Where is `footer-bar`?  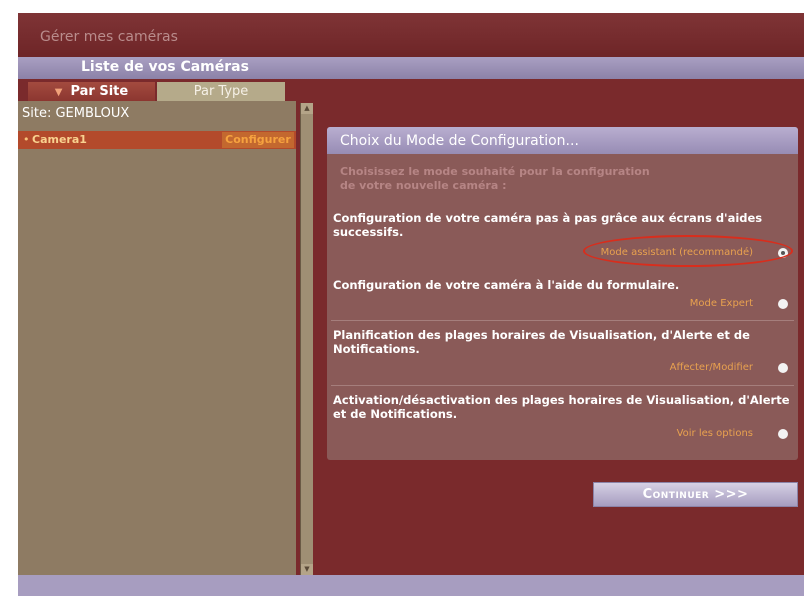
footer-bar is located at coordinates (411, 585).